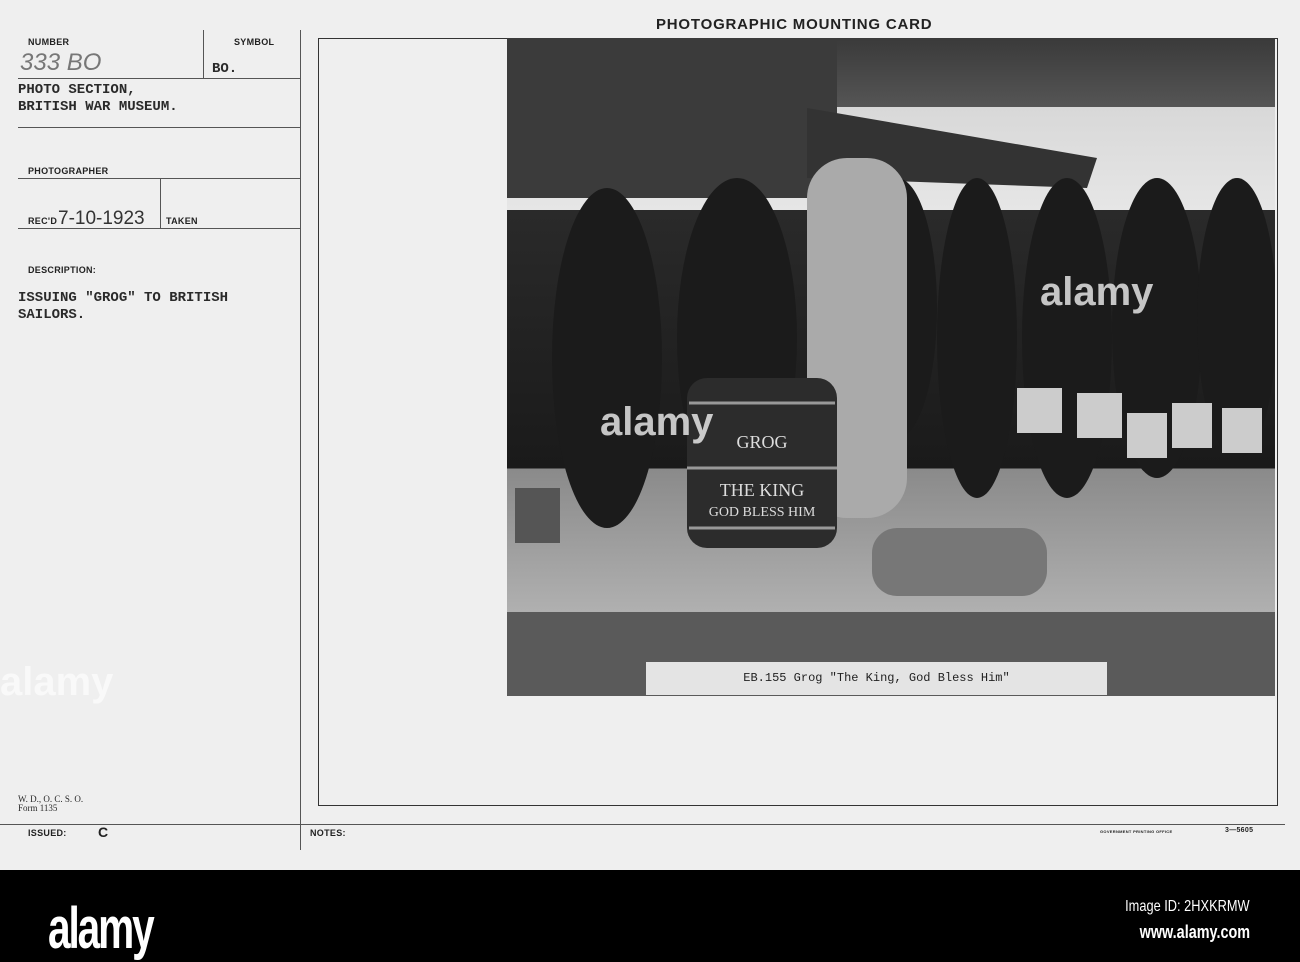  I want to click on photo-caption: EB.155 Grog "The King, God Bless Him", so click(876, 678).